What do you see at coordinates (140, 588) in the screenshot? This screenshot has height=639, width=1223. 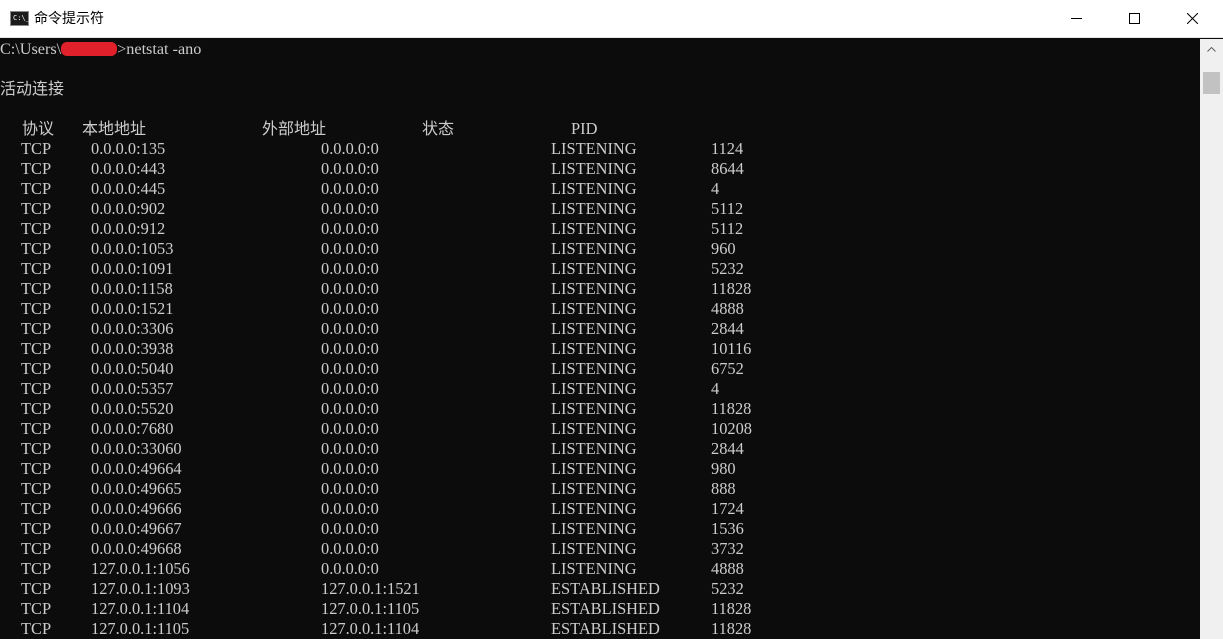 I see `cell-local-address: 127.0.0.1:1093` at bounding box center [140, 588].